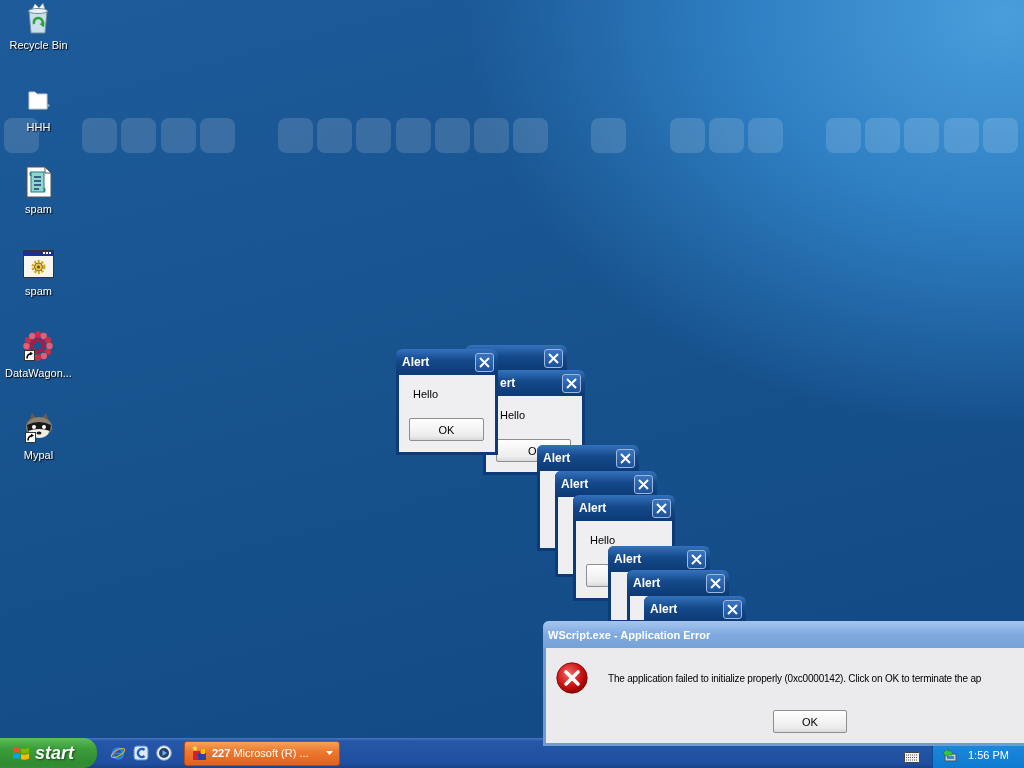 The image size is (1024, 768). Describe the element at coordinates (141, 753) in the screenshot. I see `swirl-icon` at that location.